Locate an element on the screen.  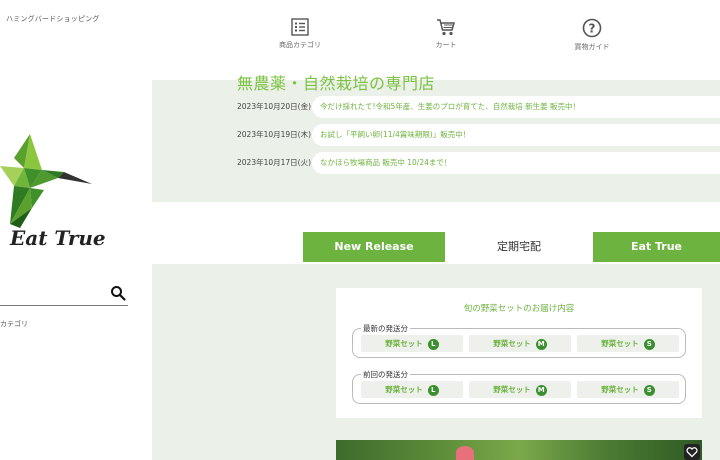
list-icon is located at coordinates (300, 27).